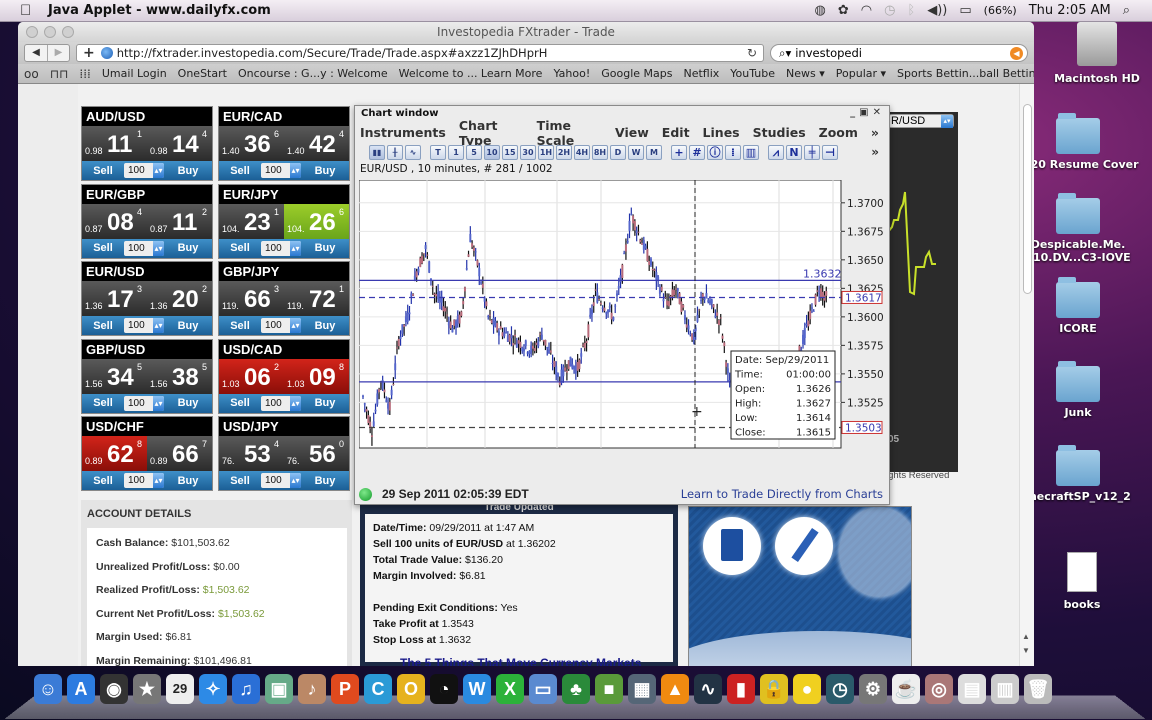 The width and height of the screenshot is (1152, 720). Describe the element at coordinates (582, 152) in the screenshot. I see `timeframe-4h: 4H` at that location.